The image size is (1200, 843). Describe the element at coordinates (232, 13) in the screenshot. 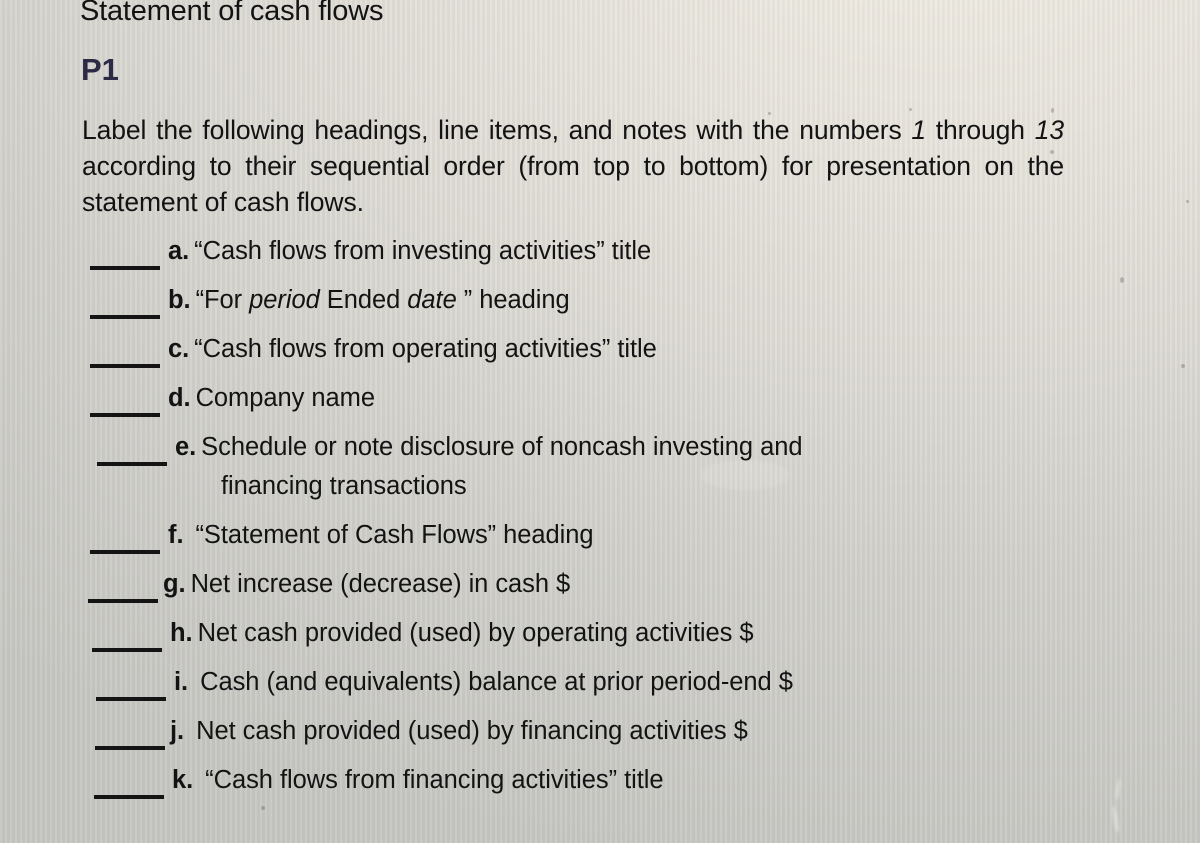

I see `page-title: Statement of cash flows` at that location.